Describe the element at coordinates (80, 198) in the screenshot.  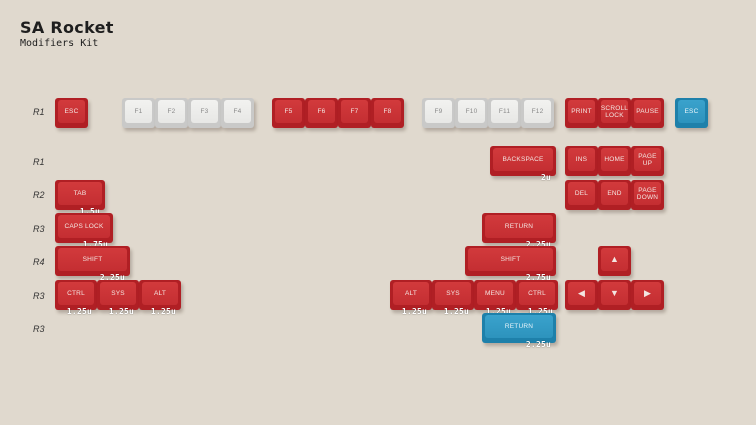
I see `keycap-tab: TAB 1.5u` at that location.